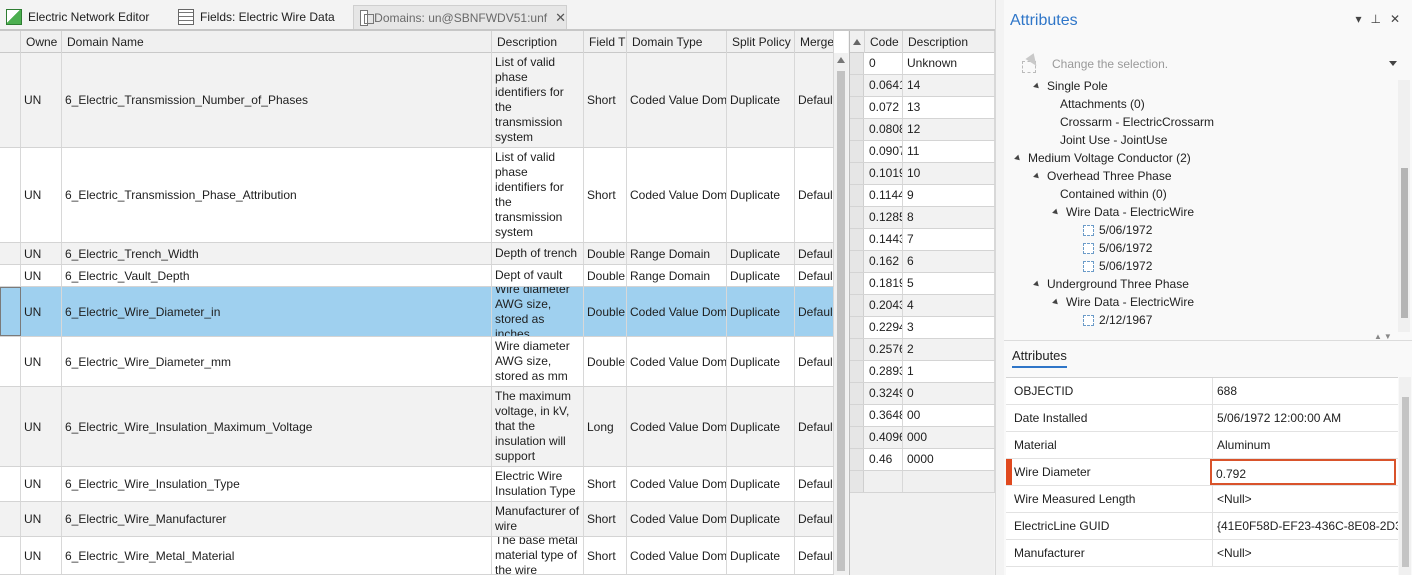 Image resolution: width=1412 pixels, height=575 pixels. What do you see at coordinates (884, 63) in the screenshot?
I see `cell-code: 0` at bounding box center [884, 63].